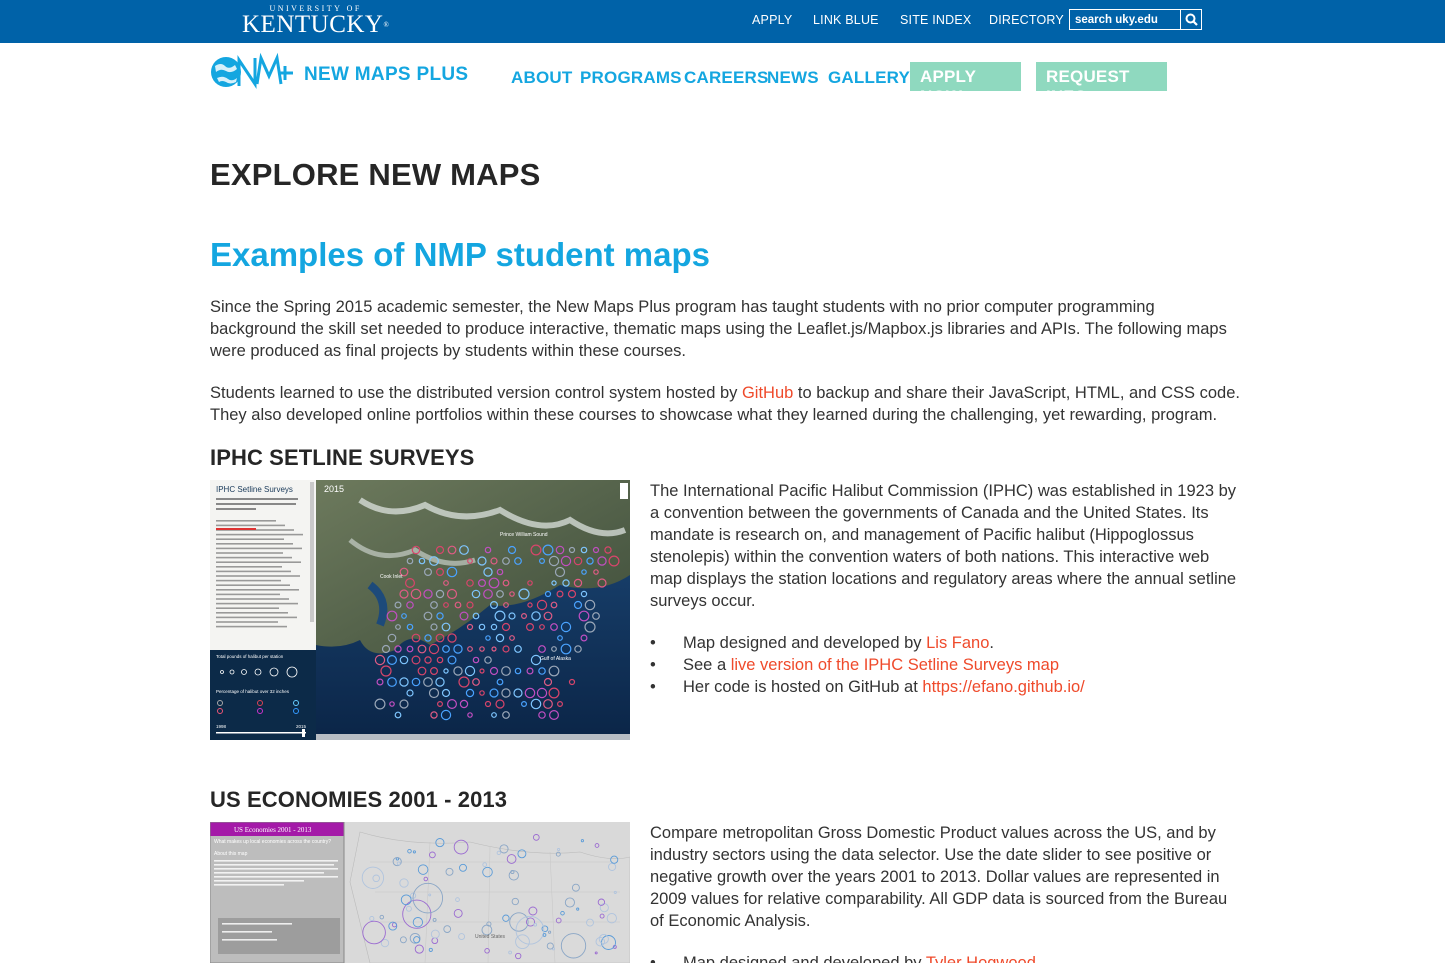  Describe the element at coordinates (490, 937) in the screenshot. I see `map-country-label: United States` at that location.